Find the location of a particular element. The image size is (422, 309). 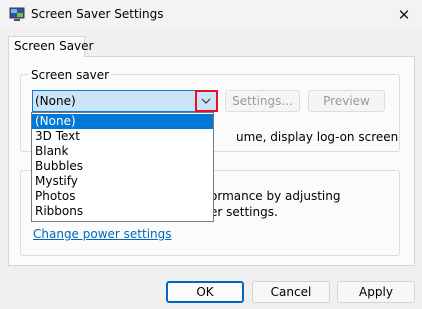

close-icon: ✕ is located at coordinates (404, 15).